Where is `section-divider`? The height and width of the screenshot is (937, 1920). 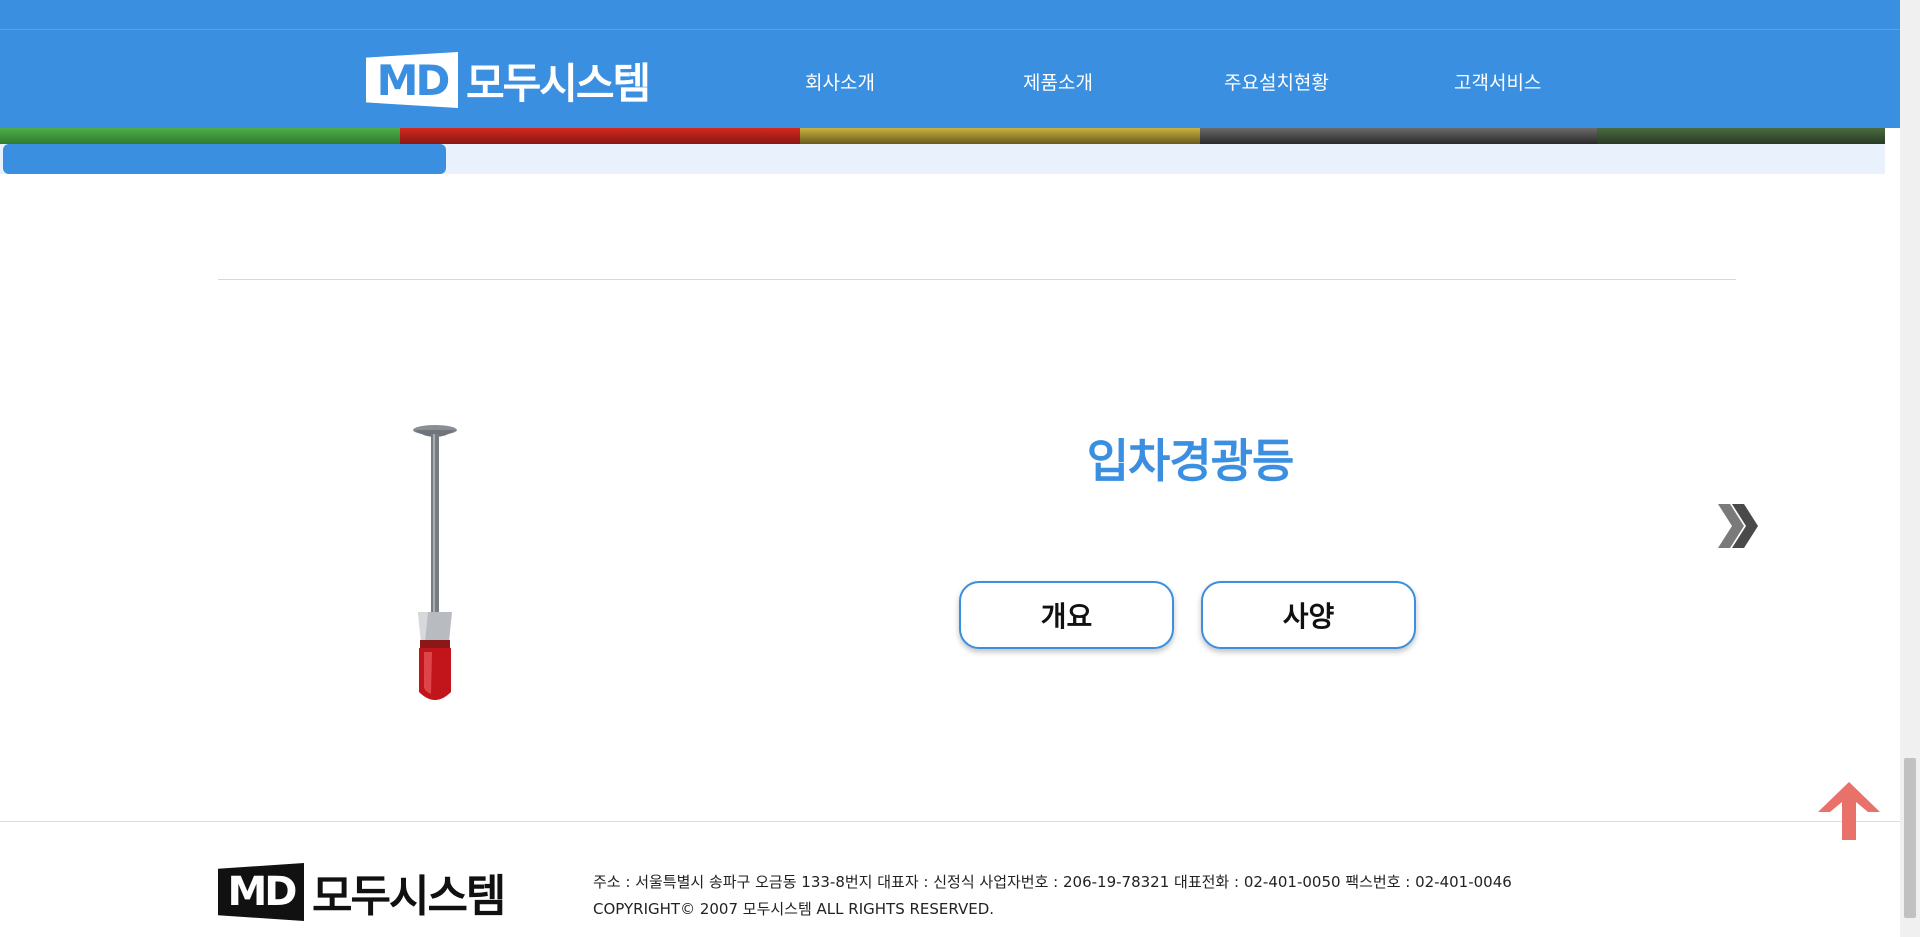
section-divider is located at coordinates (977, 279).